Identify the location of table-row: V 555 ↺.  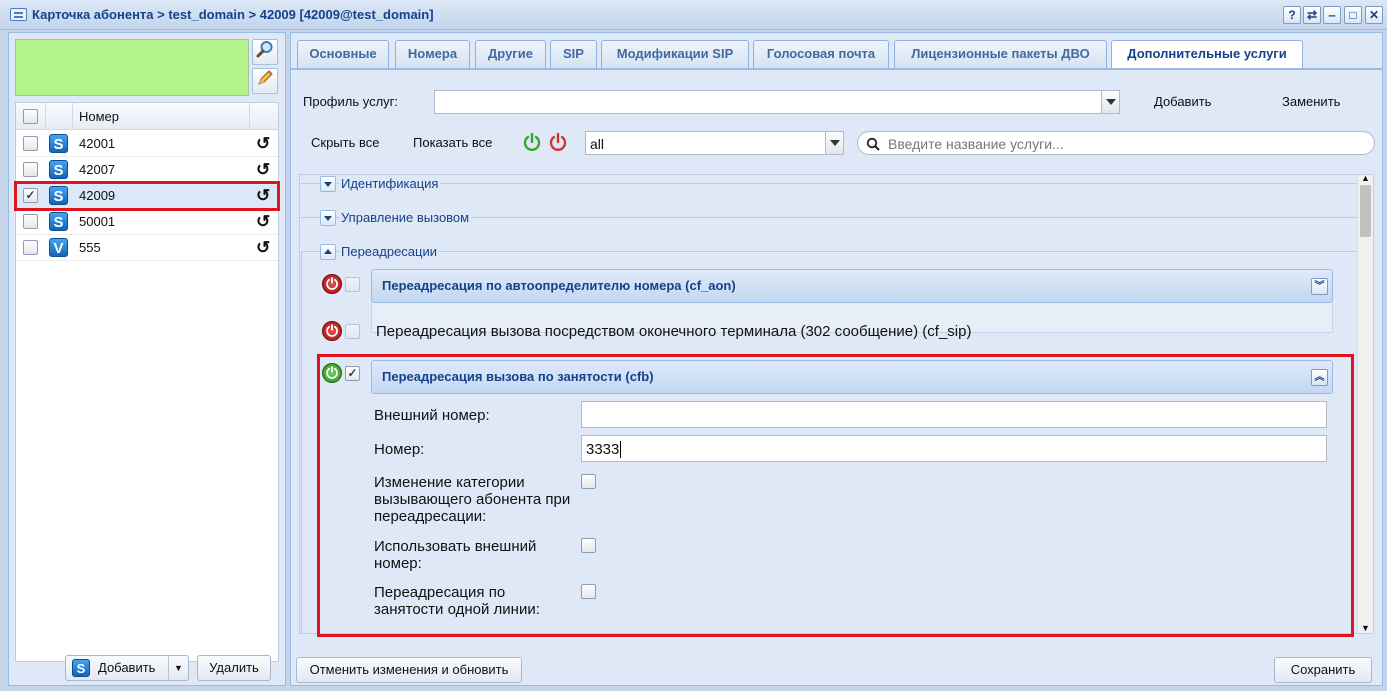
(147, 248).